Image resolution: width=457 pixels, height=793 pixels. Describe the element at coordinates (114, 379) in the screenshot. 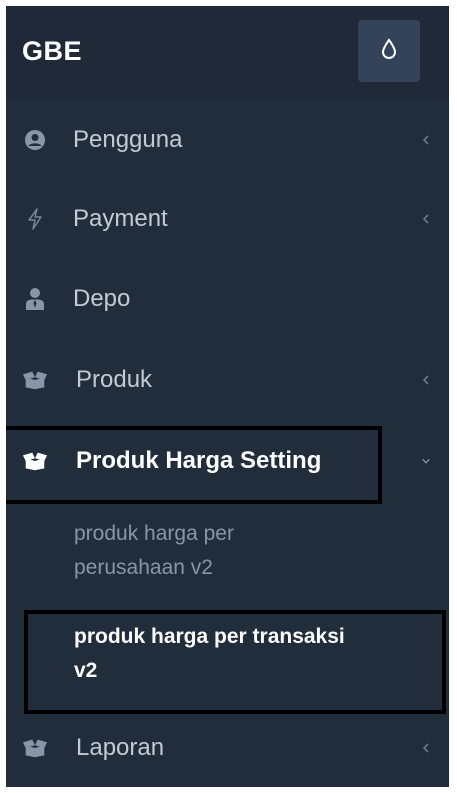

I see `sidebar-item-label: Produk` at that location.